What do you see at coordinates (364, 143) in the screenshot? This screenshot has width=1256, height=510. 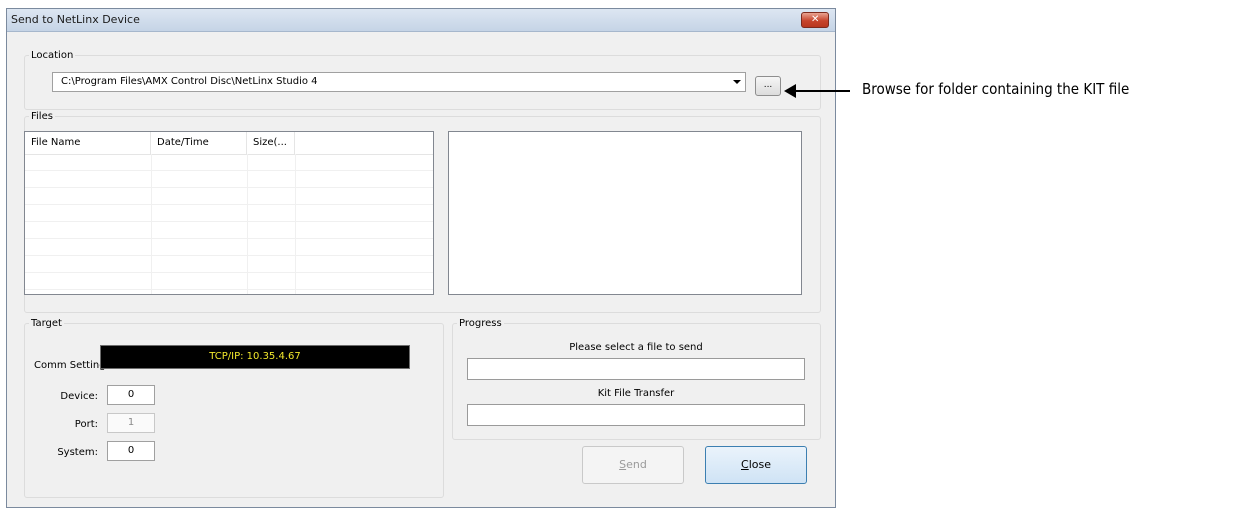 I see `column-empty` at bounding box center [364, 143].